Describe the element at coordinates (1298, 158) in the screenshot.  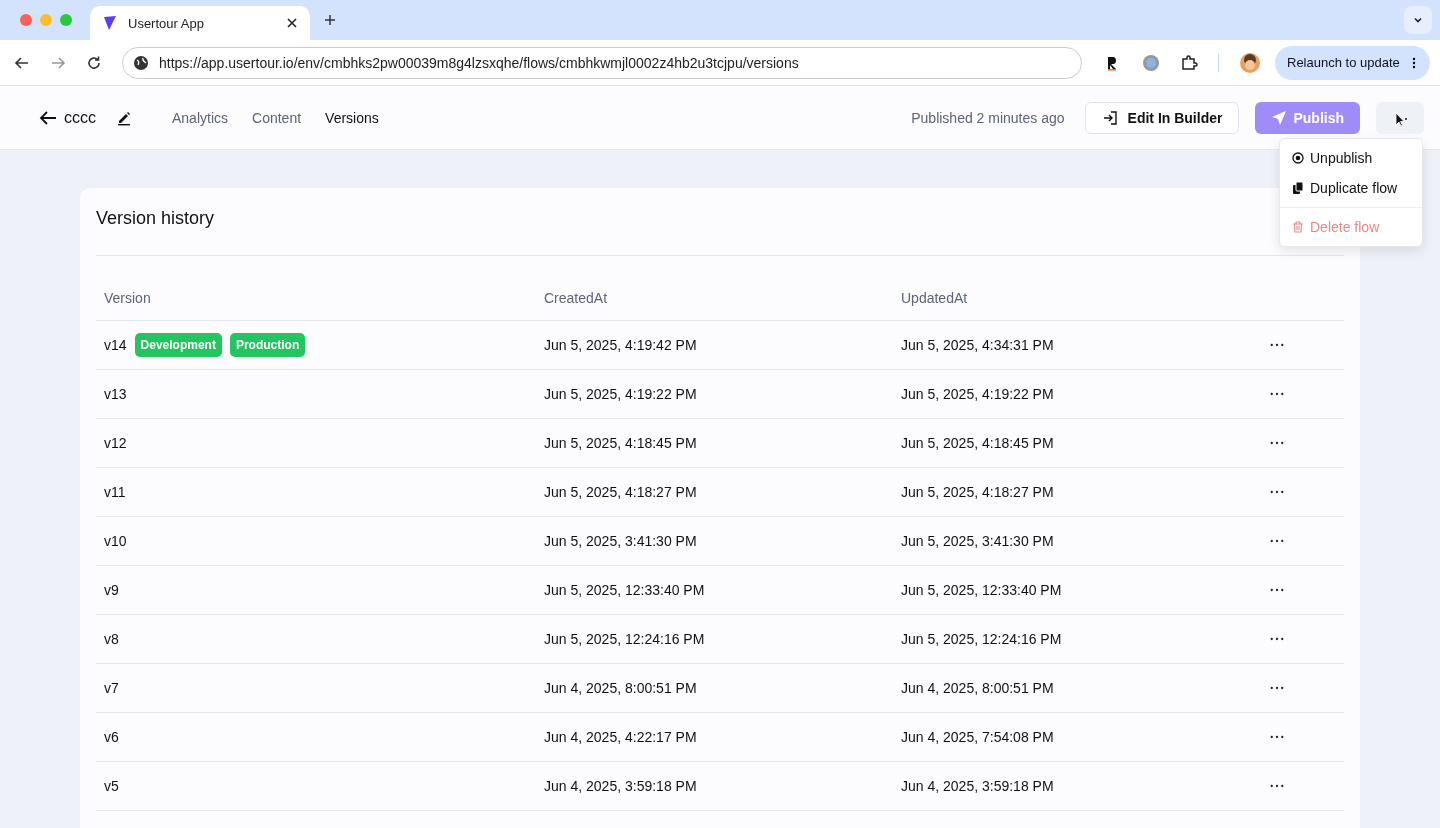
I see `stop-circle-icon` at that location.